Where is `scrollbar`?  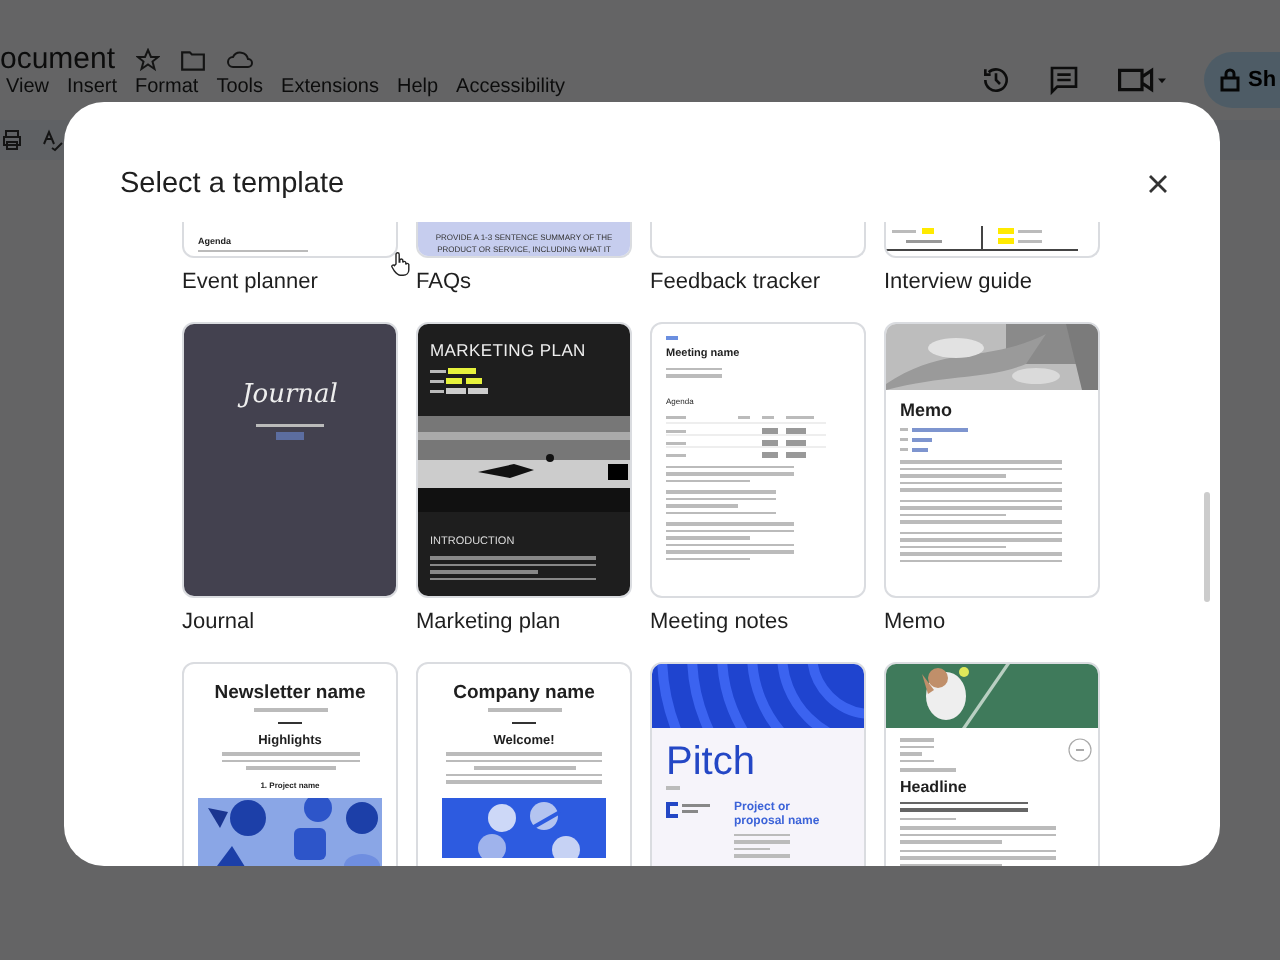
scrollbar is located at coordinates (1207, 547).